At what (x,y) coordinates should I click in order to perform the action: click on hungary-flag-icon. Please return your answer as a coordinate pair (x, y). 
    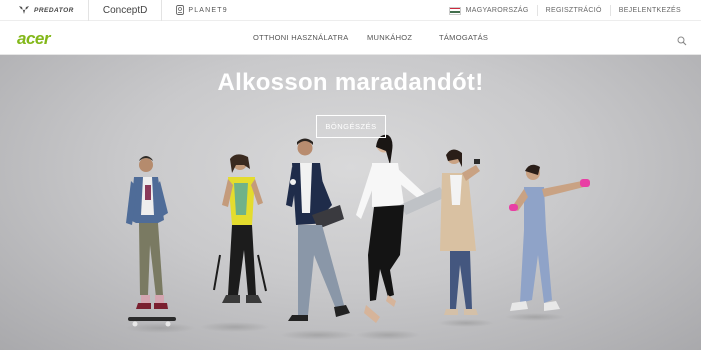
    Looking at the image, I should click on (454, 10).